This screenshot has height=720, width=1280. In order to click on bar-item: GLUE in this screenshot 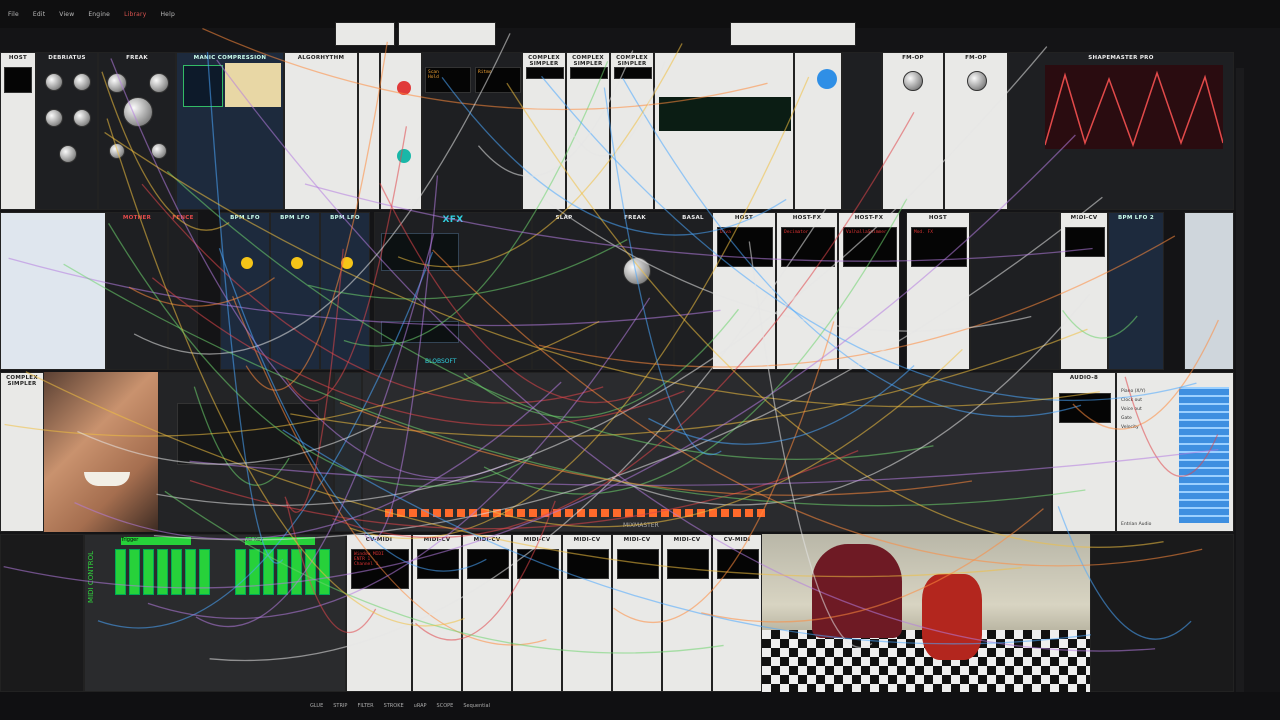, I will do `click(316, 706)`.